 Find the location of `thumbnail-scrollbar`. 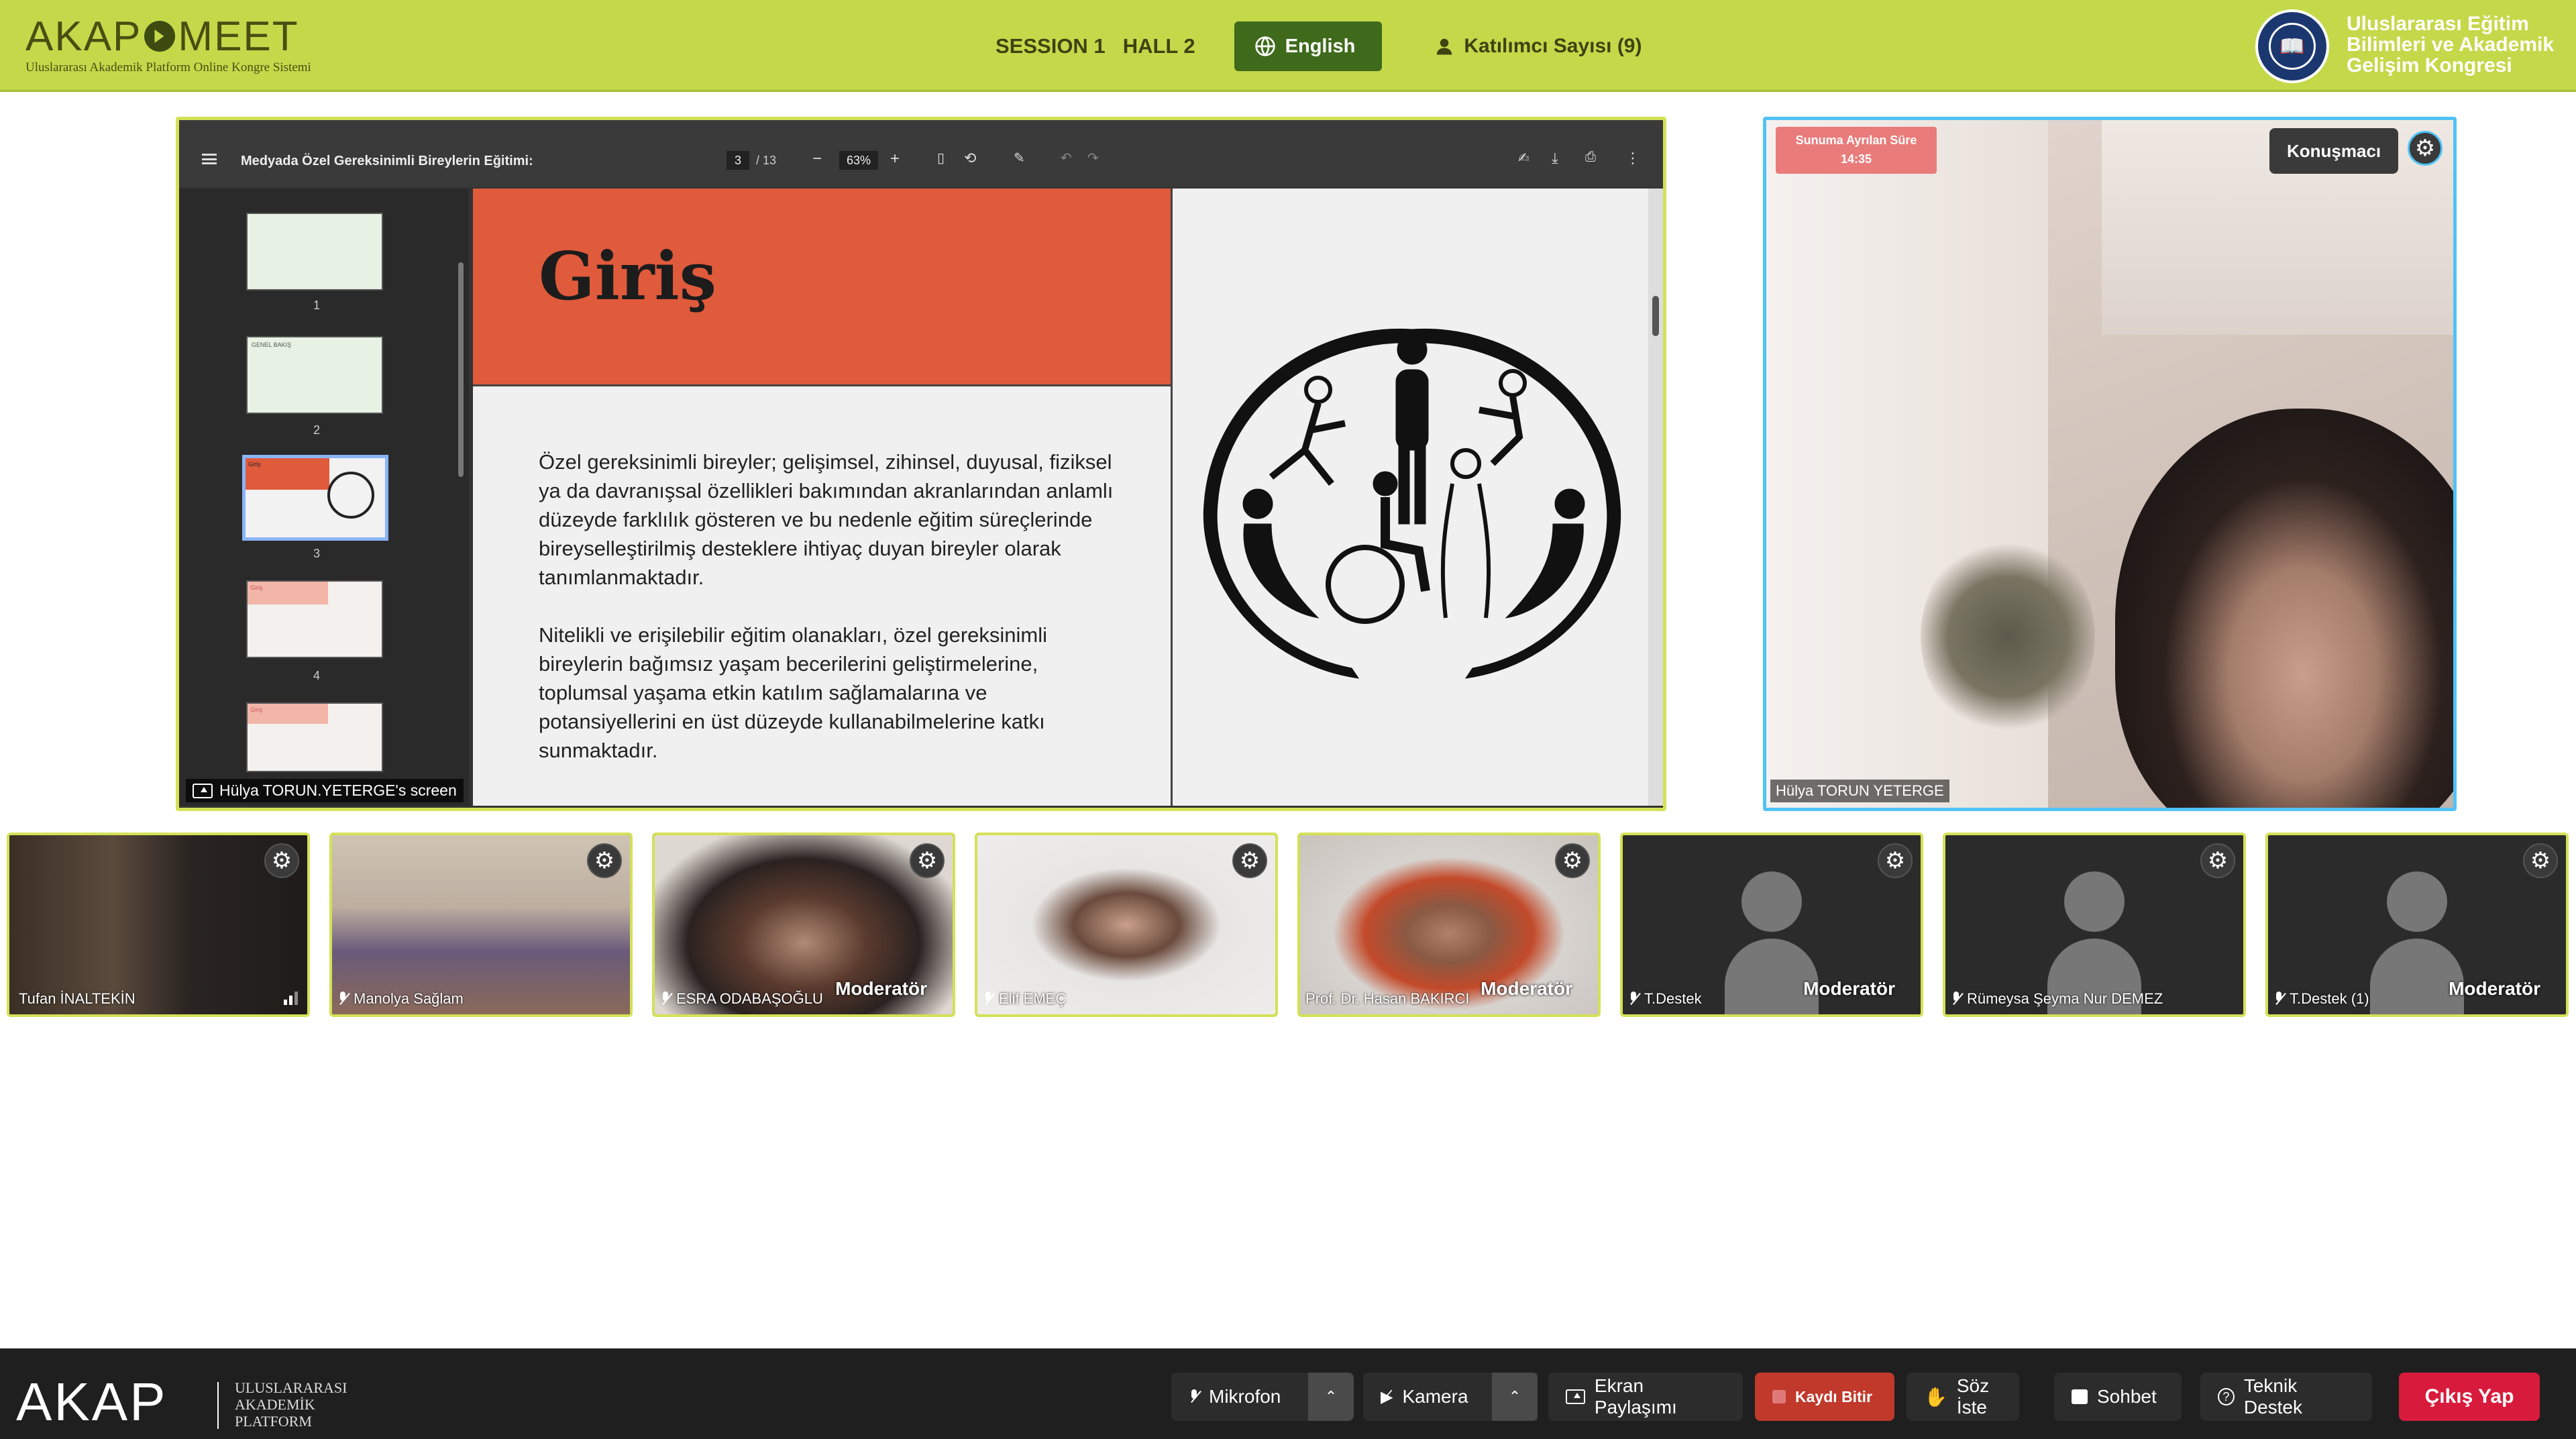

thumbnail-scrollbar is located at coordinates (461, 369).